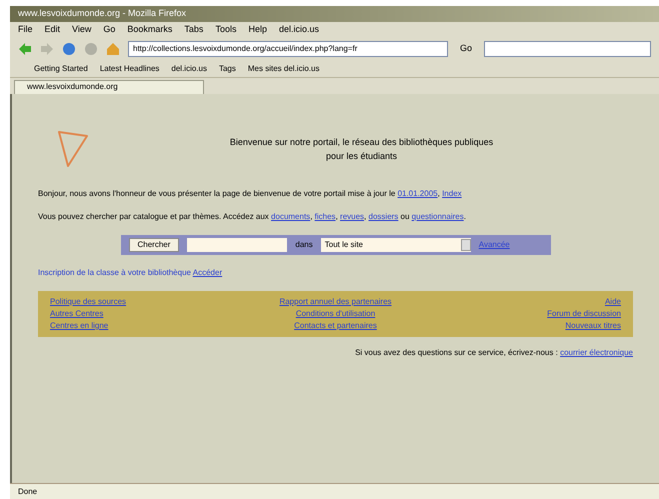  Describe the element at coordinates (452, 193) in the screenshot. I see `text-link: Index` at that location.